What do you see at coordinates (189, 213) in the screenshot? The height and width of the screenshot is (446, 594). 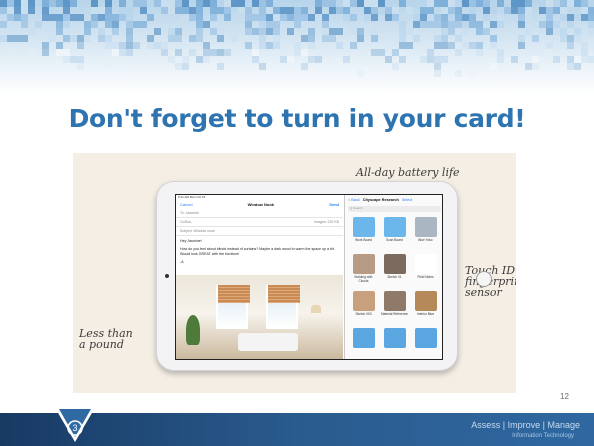 I see `to-field: To: Jasmine` at bounding box center [189, 213].